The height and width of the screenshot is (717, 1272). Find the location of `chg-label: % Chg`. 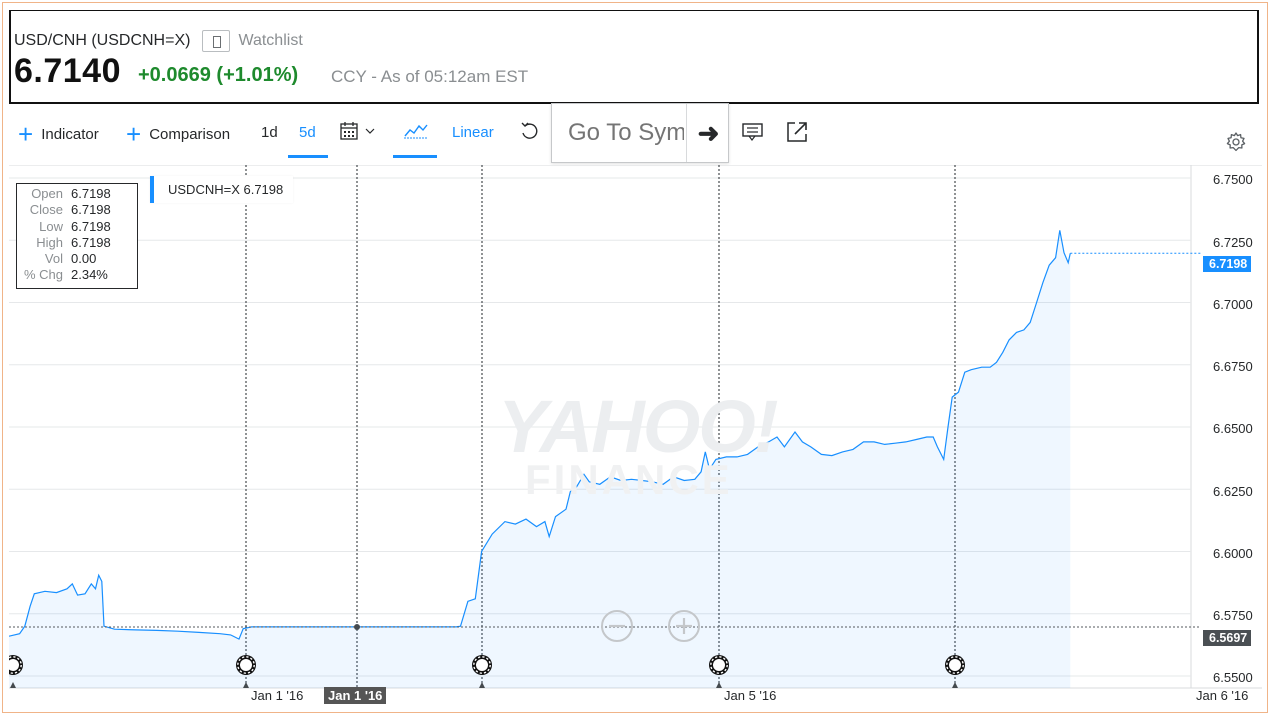

chg-label: % Chg is located at coordinates (43, 275).